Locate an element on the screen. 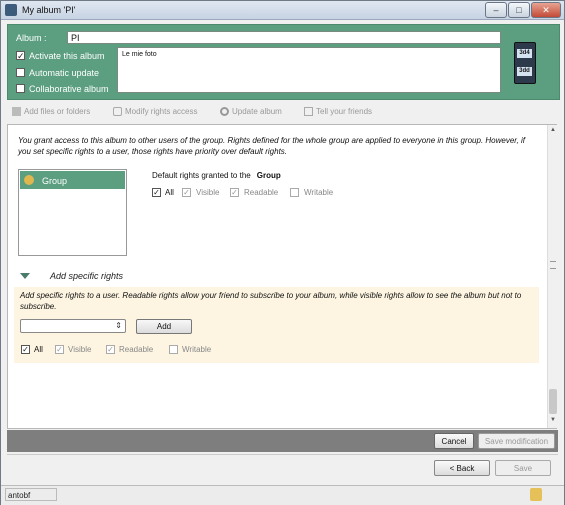  lock-icon is located at coordinates (117, 112).